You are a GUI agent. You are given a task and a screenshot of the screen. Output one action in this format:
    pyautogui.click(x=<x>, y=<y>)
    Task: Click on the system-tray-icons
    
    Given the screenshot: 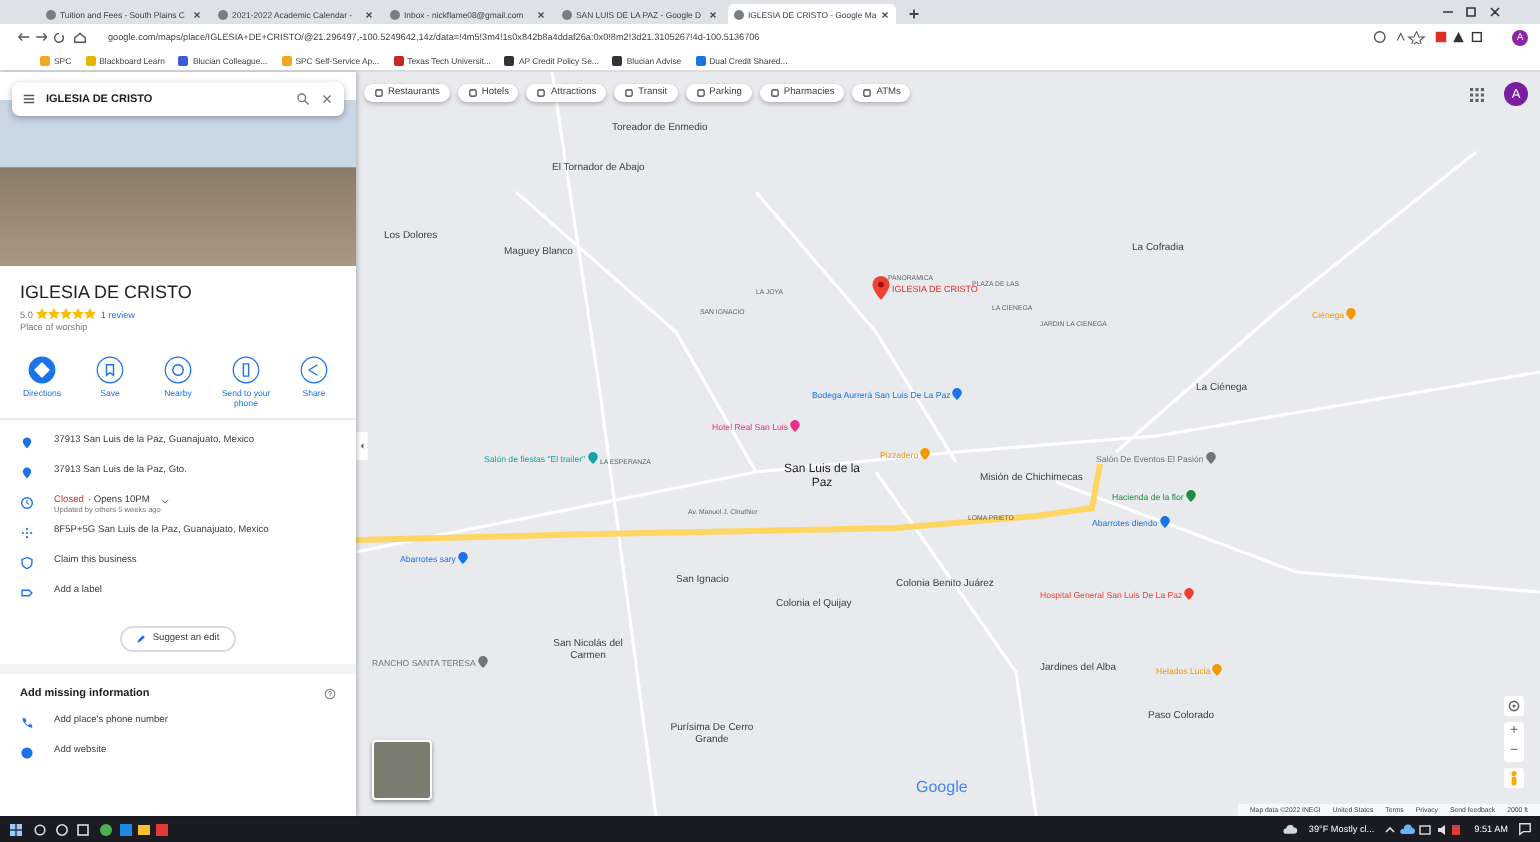 What is the action you would take?
    pyautogui.click(x=1424, y=829)
    